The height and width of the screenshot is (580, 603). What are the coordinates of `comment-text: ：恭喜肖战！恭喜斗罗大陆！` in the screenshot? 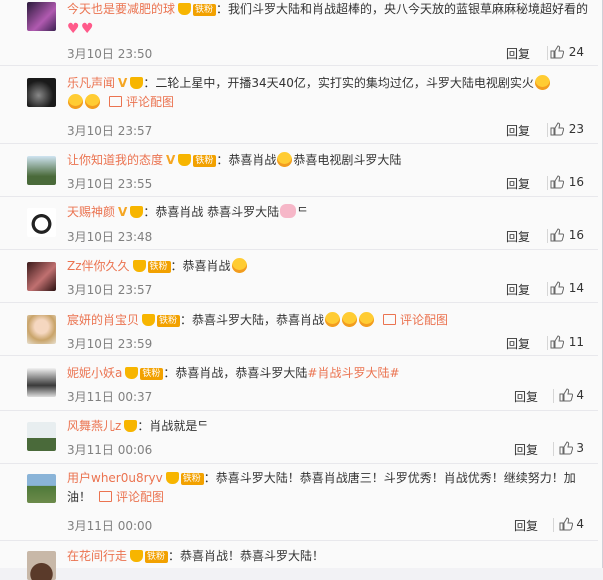 It's located at (246, 556).